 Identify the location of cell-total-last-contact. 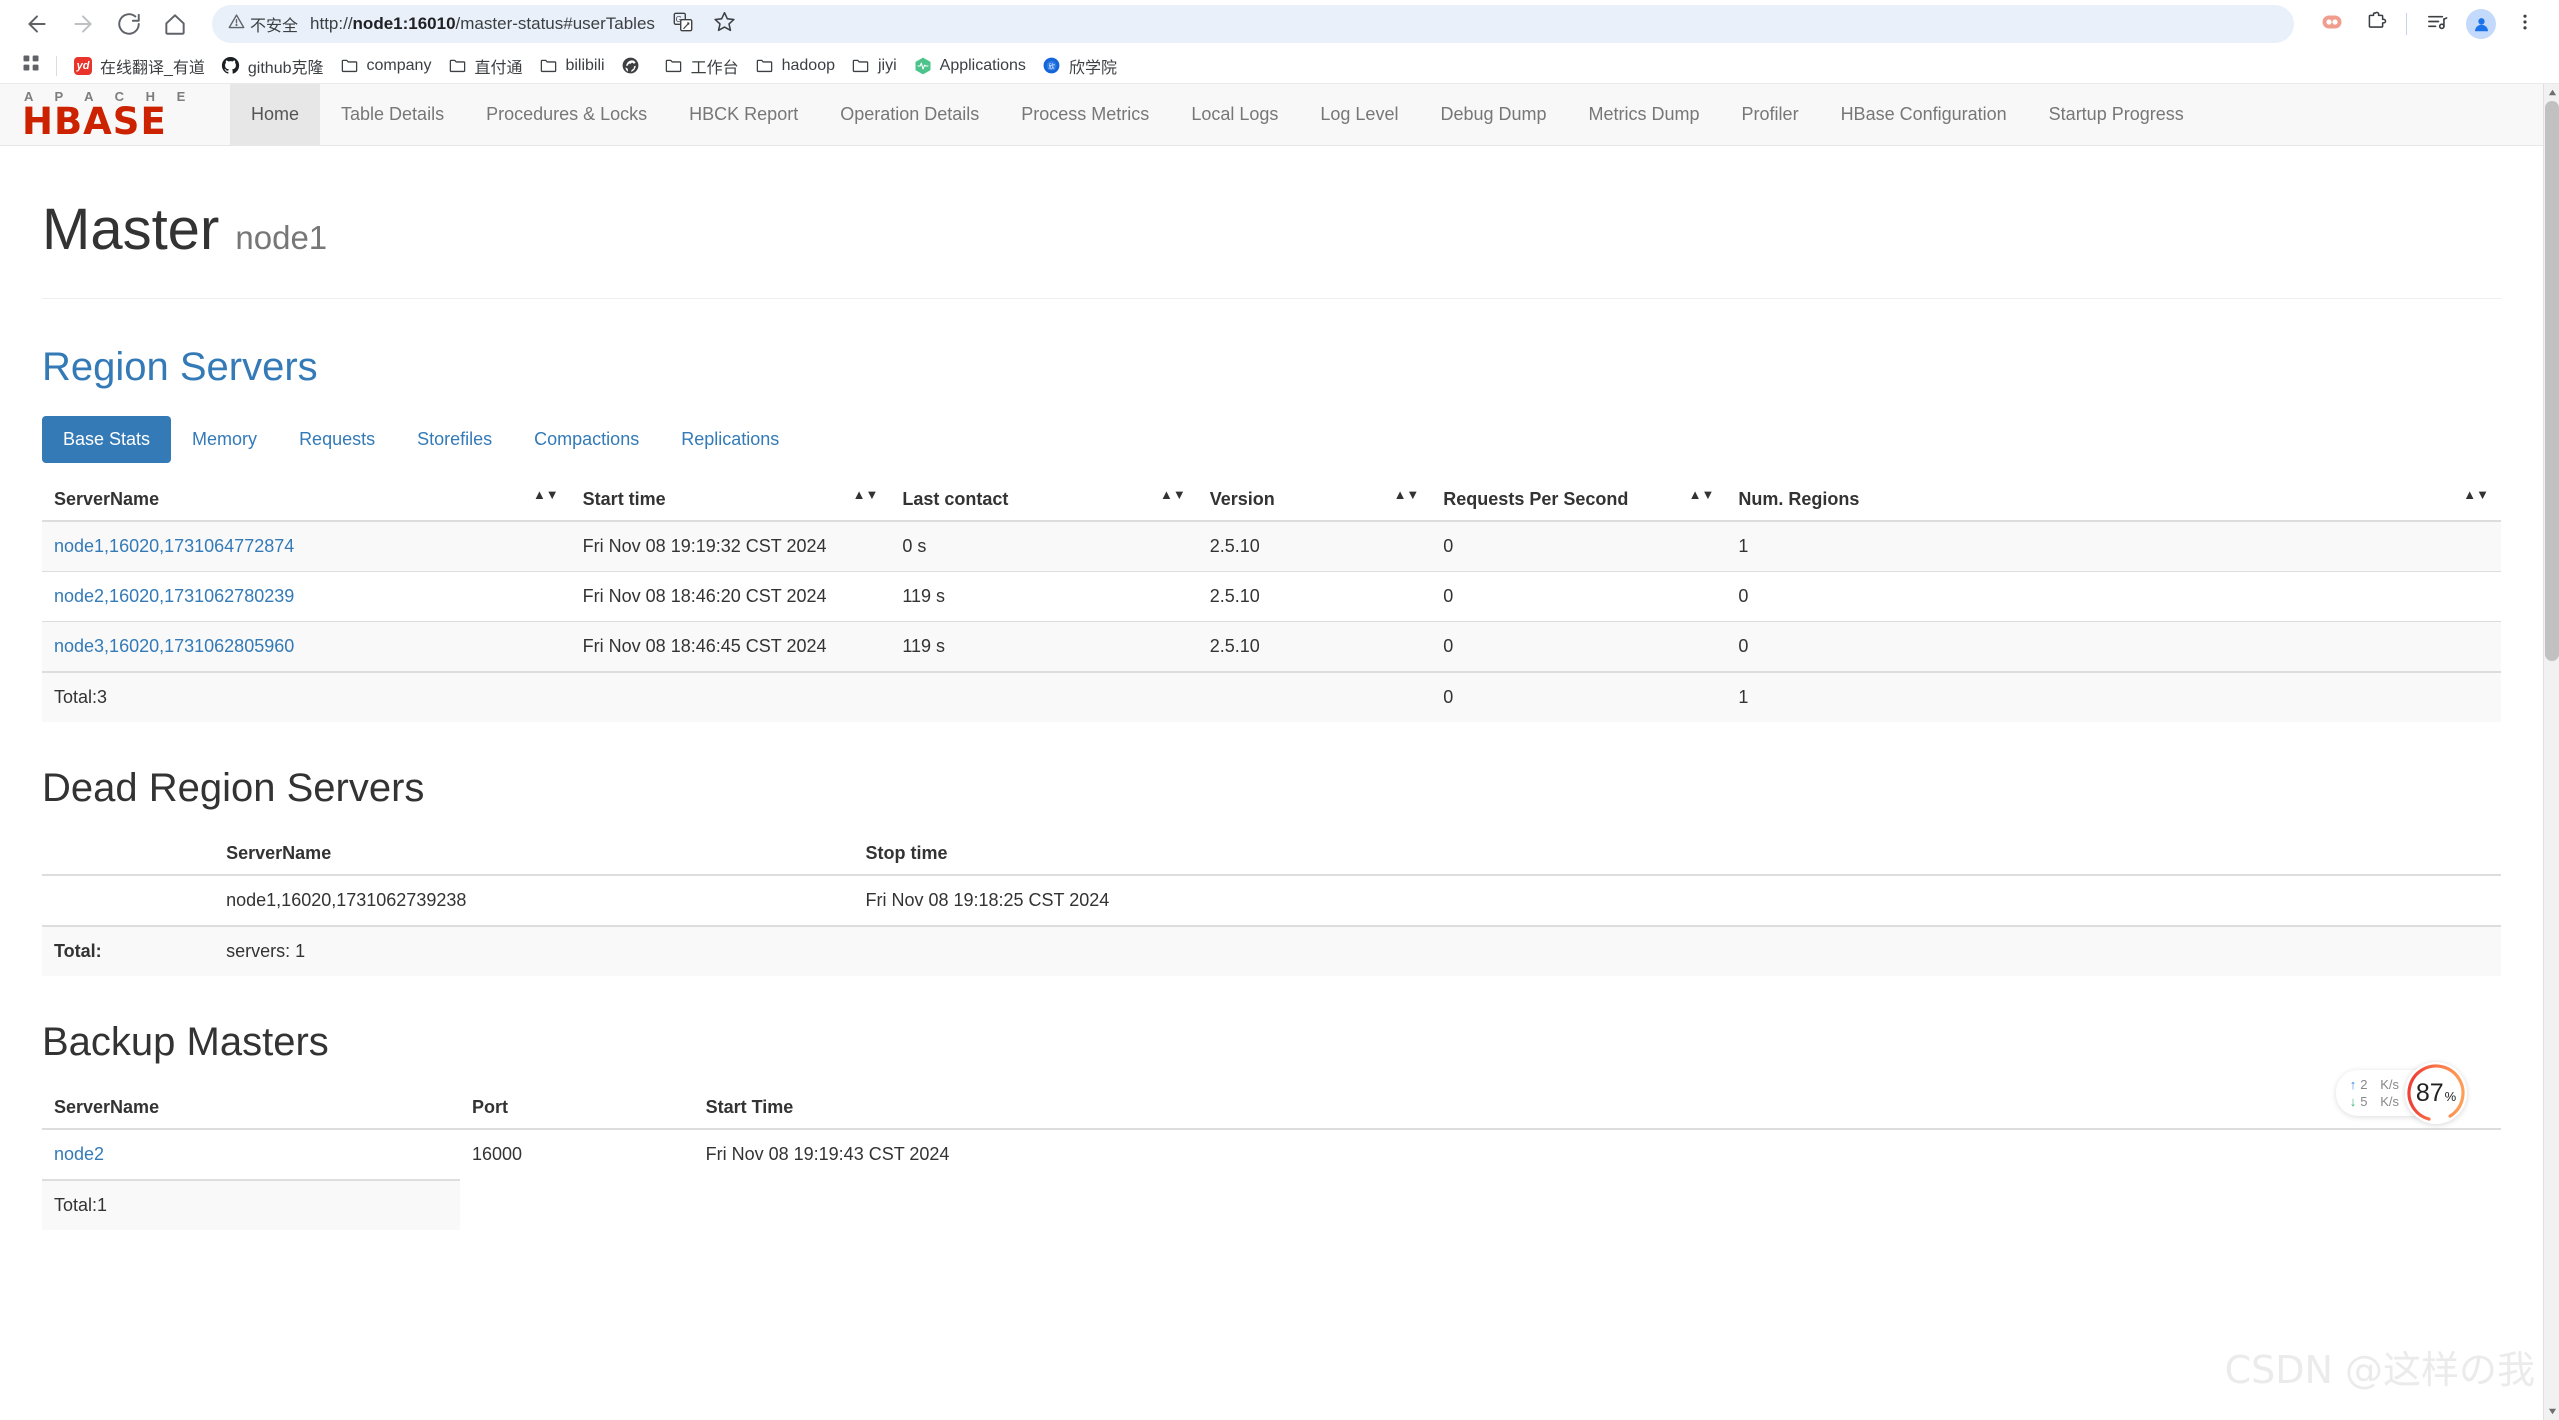
(1044, 696).